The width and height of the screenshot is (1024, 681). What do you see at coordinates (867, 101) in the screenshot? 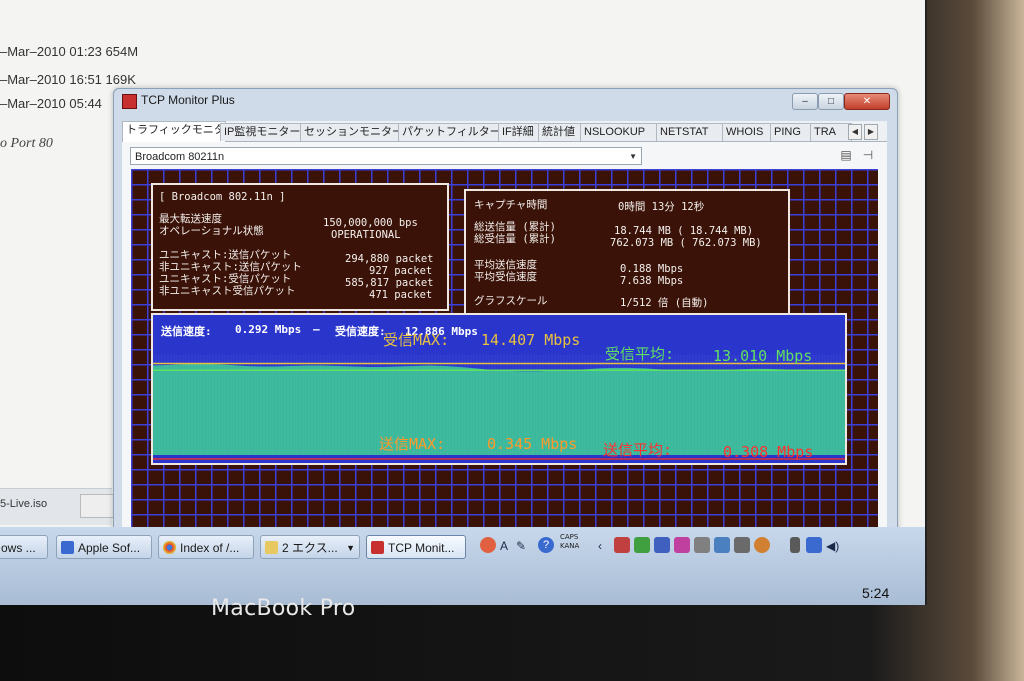
I see `close-button: ✕` at bounding box center [867, 101].